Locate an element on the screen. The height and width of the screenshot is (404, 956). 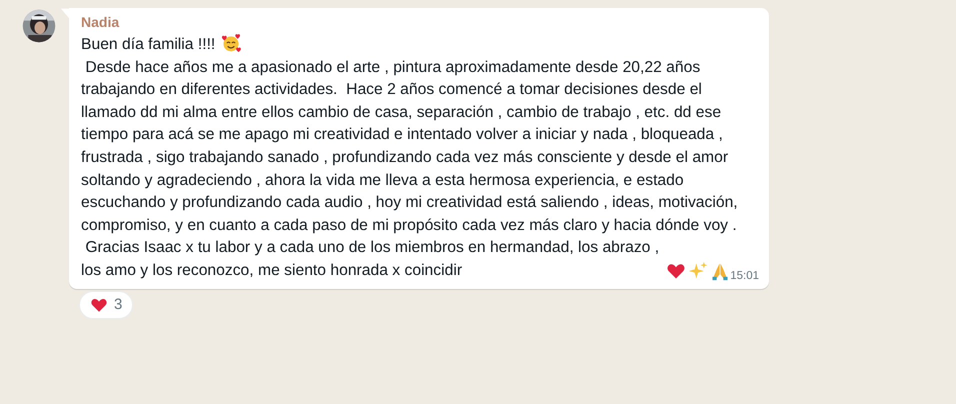
reaction-count: 3 is located at coordinates (118, 305).